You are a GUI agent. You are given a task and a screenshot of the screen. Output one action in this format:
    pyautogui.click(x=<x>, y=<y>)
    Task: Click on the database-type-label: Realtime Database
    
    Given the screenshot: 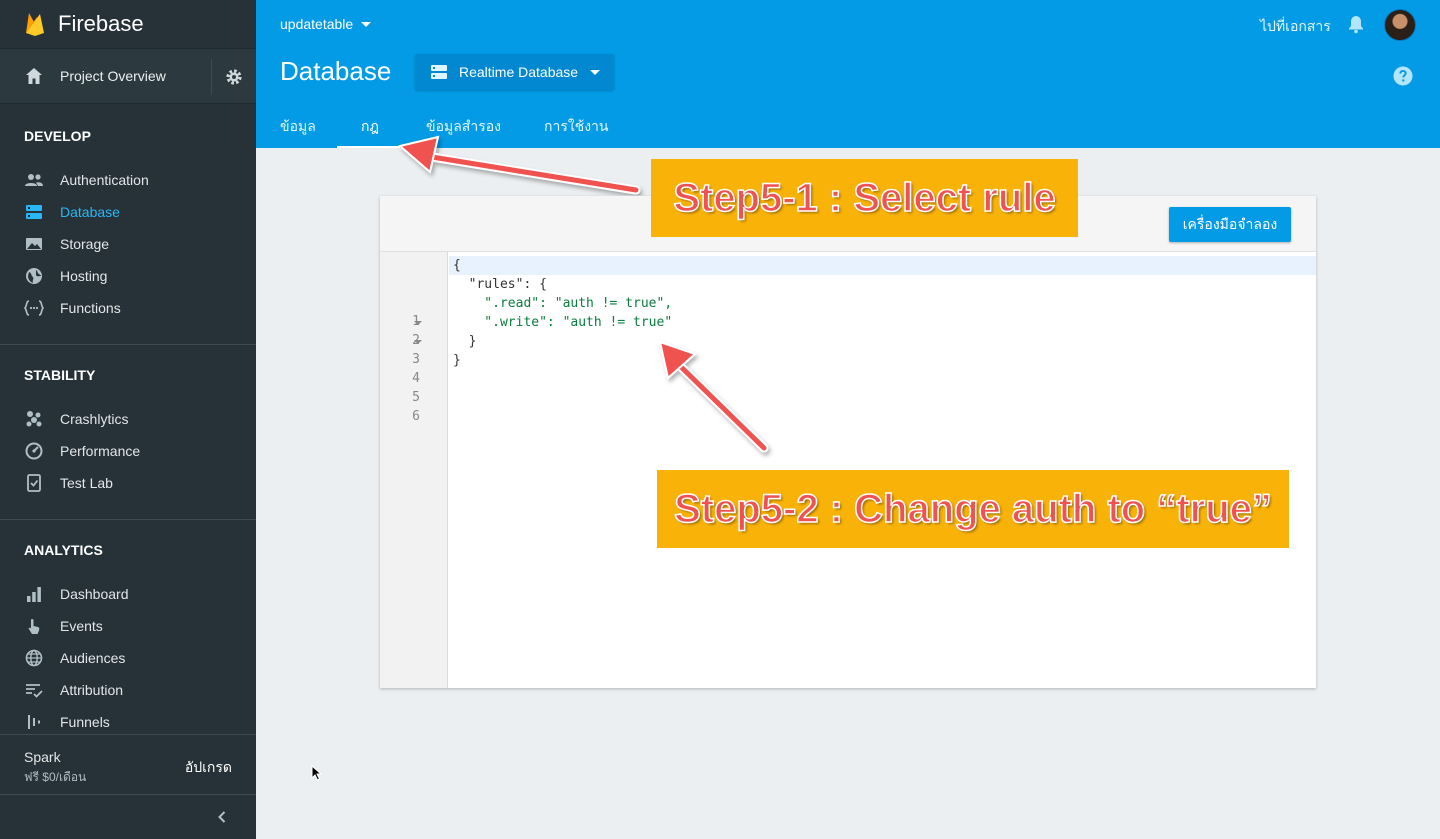 What is the action you would take?
    pyautogui.click(x=519, y=72)
    